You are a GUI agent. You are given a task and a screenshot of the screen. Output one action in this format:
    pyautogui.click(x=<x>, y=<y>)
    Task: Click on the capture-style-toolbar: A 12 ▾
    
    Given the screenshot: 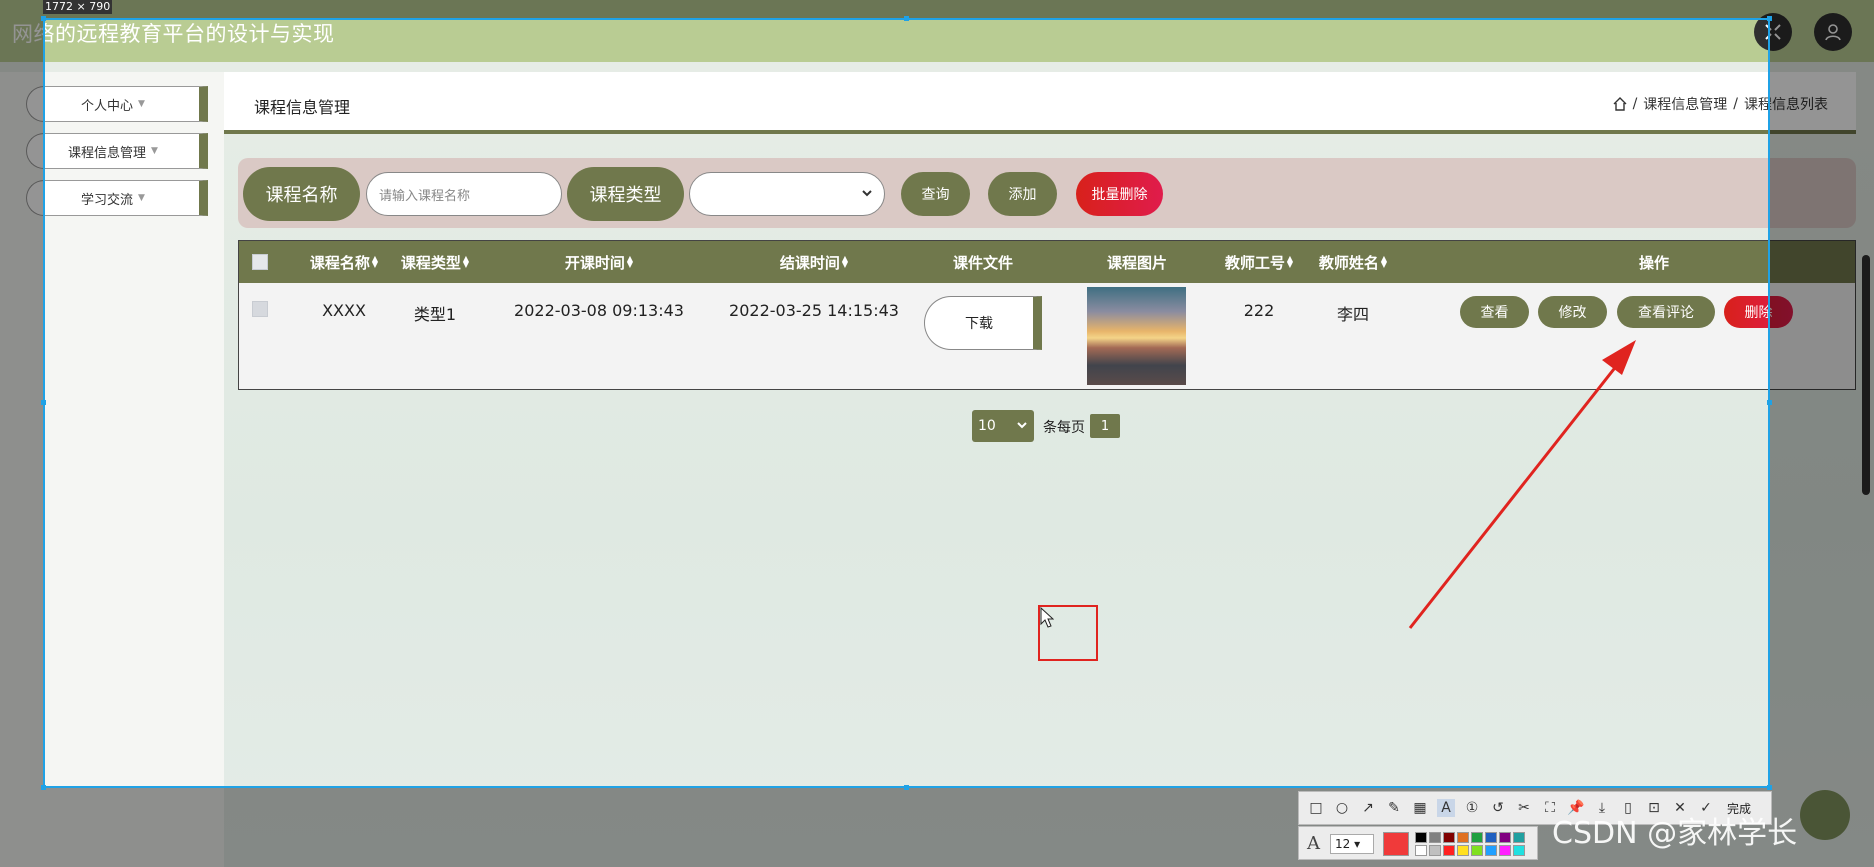 What is the action you would take?
    pyautogui.click(x=1418, y=843)
    